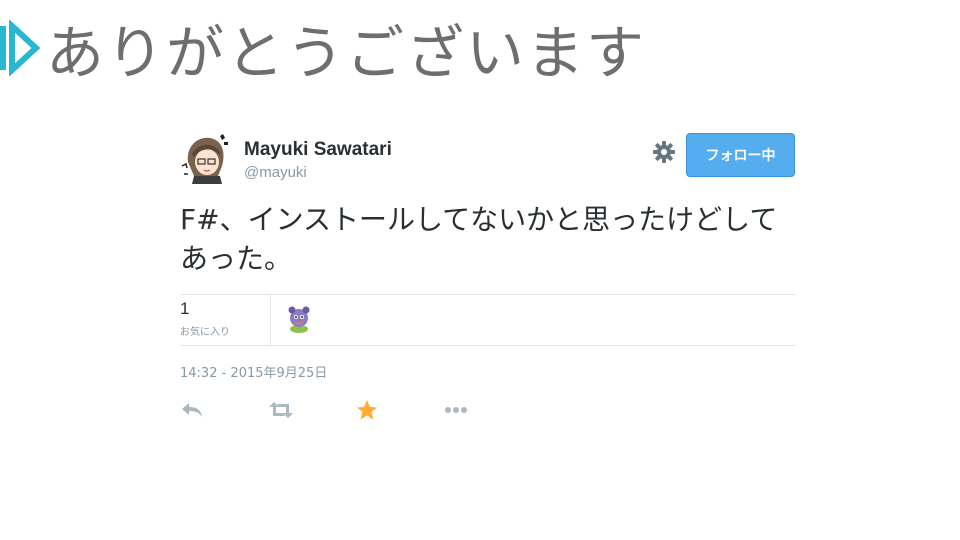 The image size is (960, 540). What do you see at coordinates (206, 158) in the screenshot?
I see `author-avatar` at bounding box center [206, 158].